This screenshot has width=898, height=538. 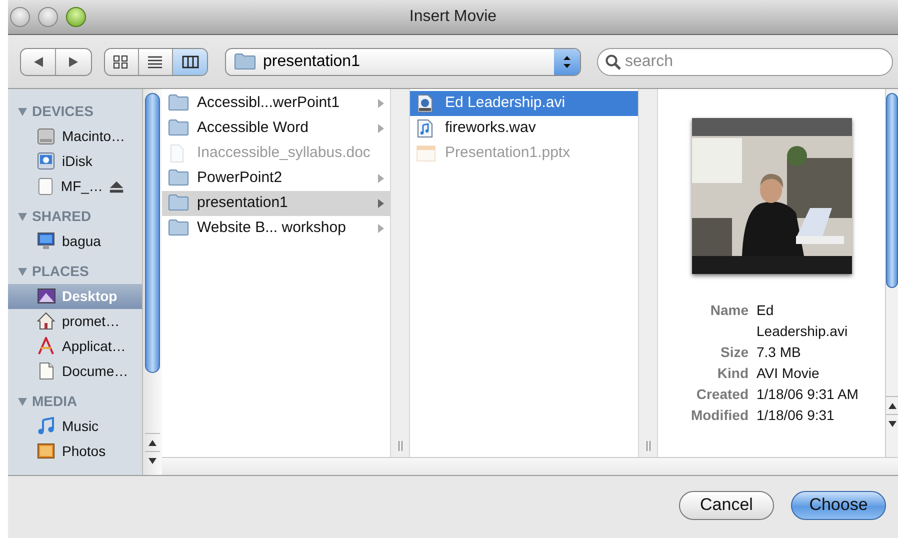 What do you see at coordinates (276, 128) in the screenshot?
I see `file-list-item: Accessible Word` at bounding box center [276, 128].